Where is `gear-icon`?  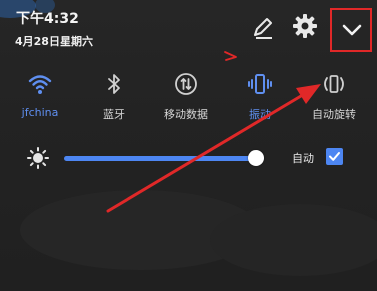 gear-icon is located at coordinates (305, 26).